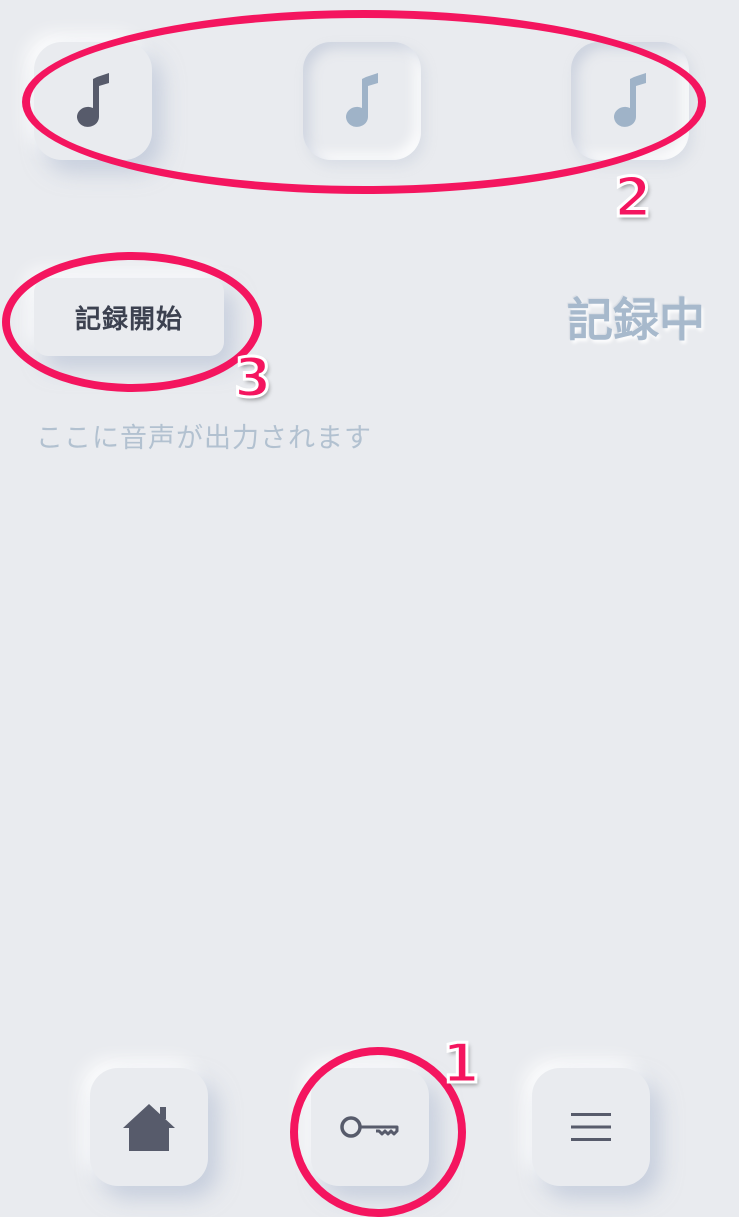 The image size is (739, 1217). Describe the element at coordinates (636, 320) in the screenshot. I see `recording-status: 記録中` at that location.